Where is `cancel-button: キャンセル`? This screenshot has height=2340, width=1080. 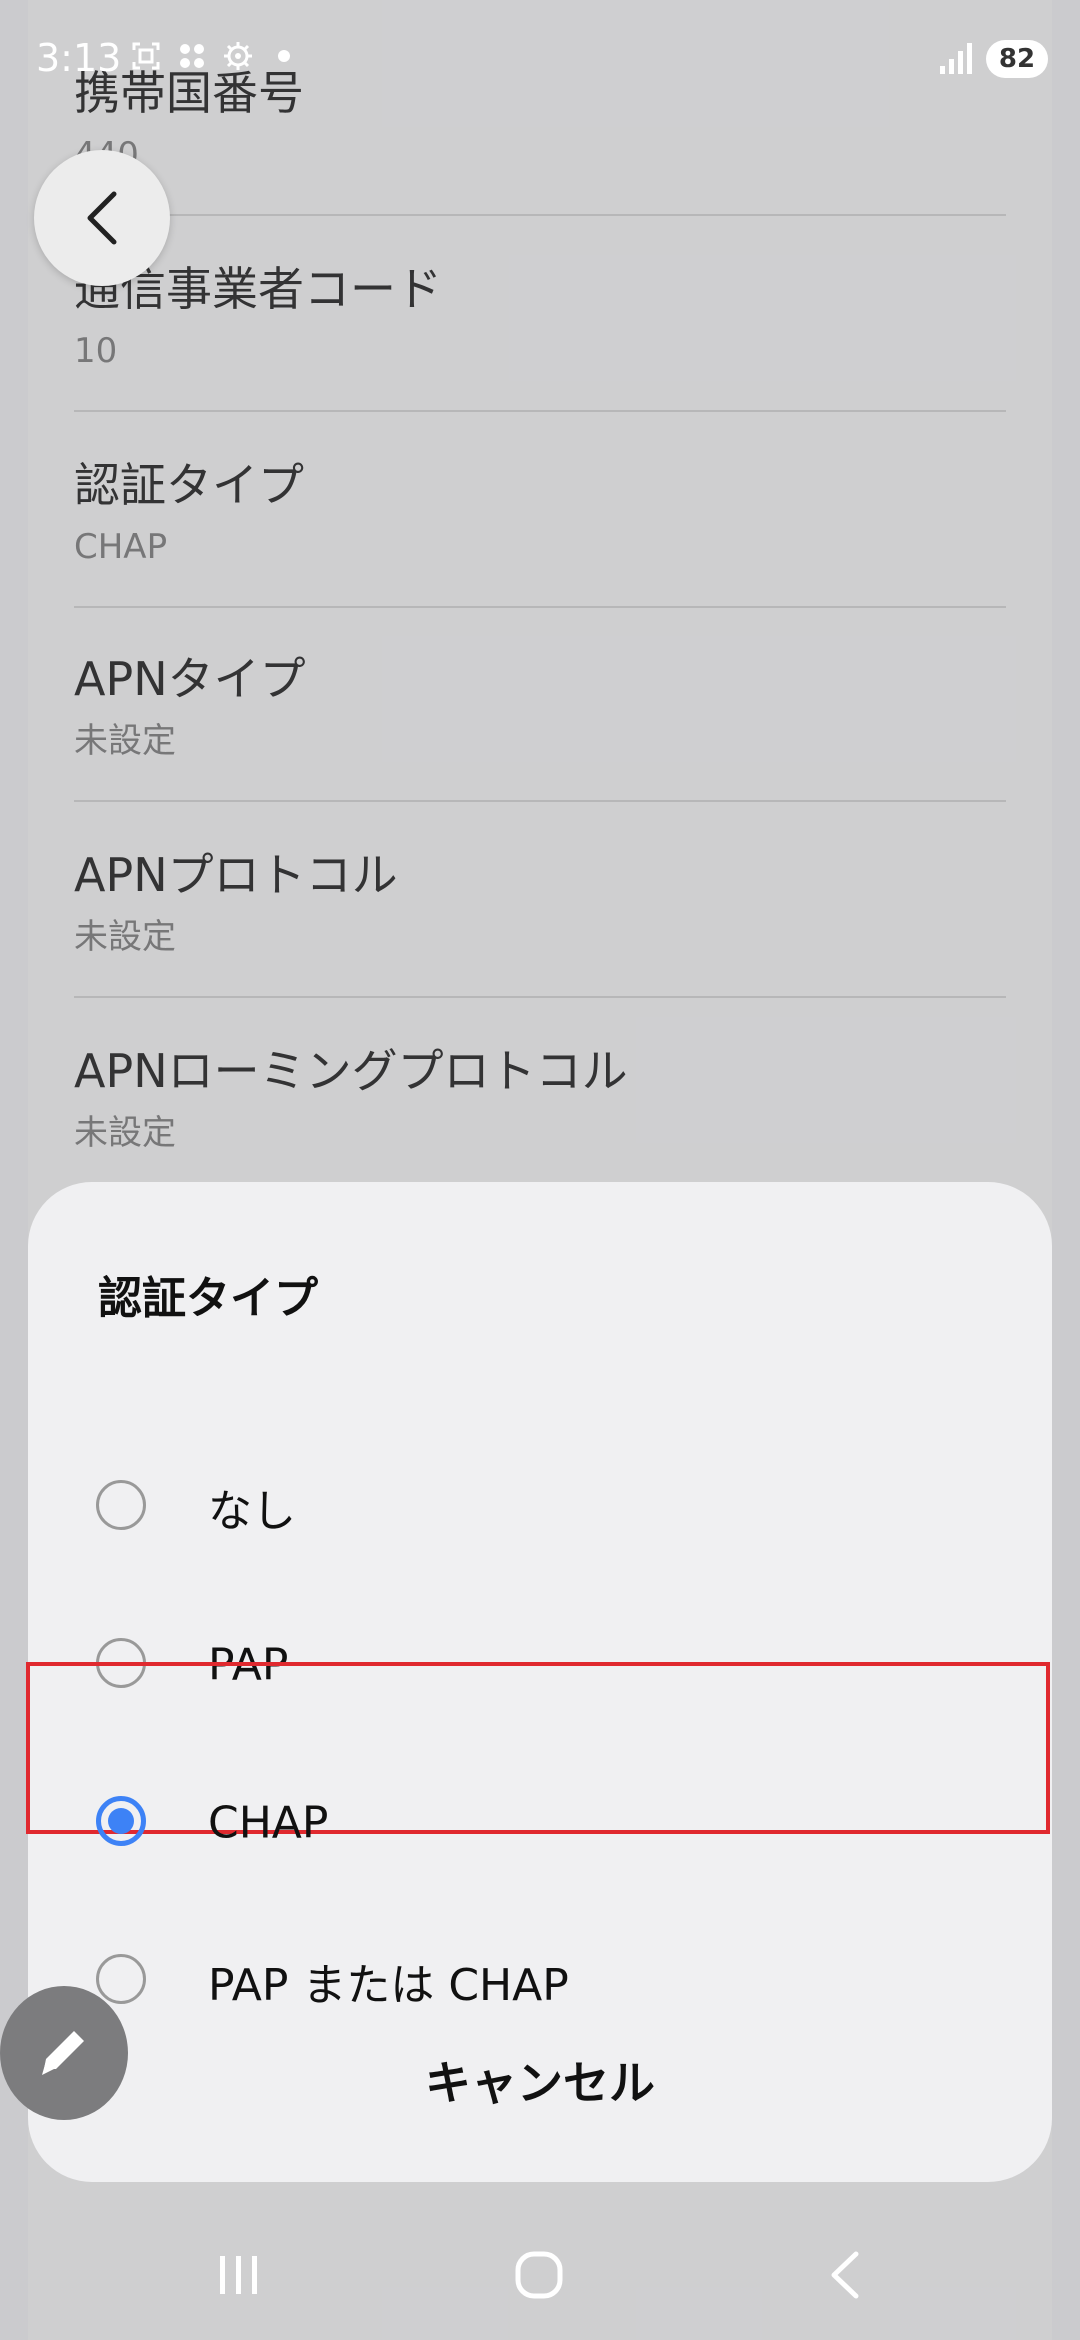 cancel-button: キャンセル is located at coordinates (540, 2080).